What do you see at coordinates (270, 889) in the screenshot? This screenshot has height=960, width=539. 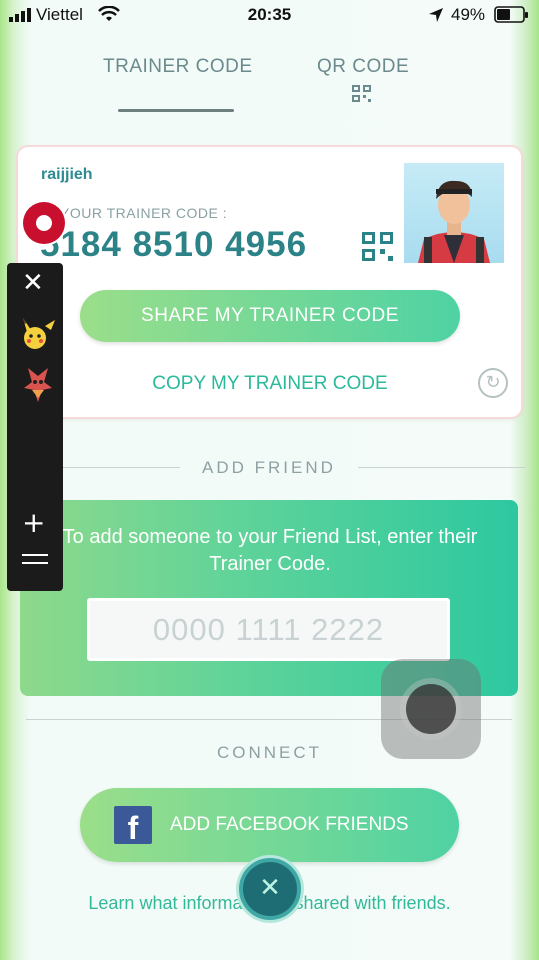 I see `close-button: ✕` at bounding box center [270, 889].